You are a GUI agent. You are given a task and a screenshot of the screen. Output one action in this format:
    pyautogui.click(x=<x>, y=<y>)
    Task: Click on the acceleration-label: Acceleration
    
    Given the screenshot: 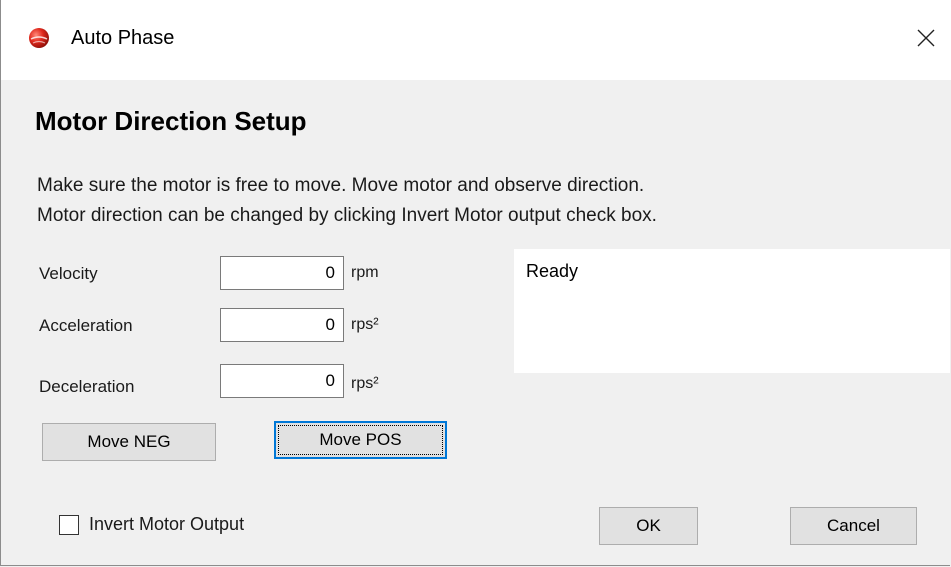 What is the action you would take?
    pyautogui.click(x=86, y=325)
    